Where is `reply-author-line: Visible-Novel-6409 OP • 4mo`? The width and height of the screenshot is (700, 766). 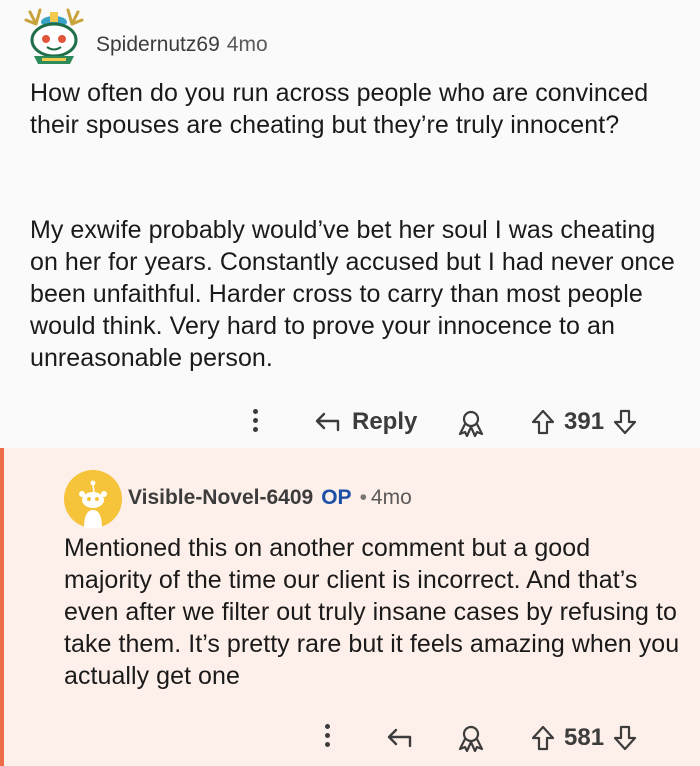
reply-author-line: Visible-Novel-6409 OP • 4mo is located at coordinates (270, 498).